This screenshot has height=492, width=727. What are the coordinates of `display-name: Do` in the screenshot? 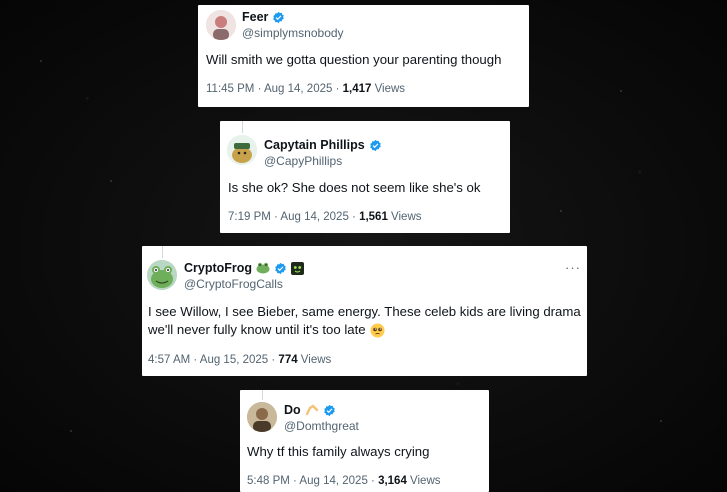 It's located at (292, 410).